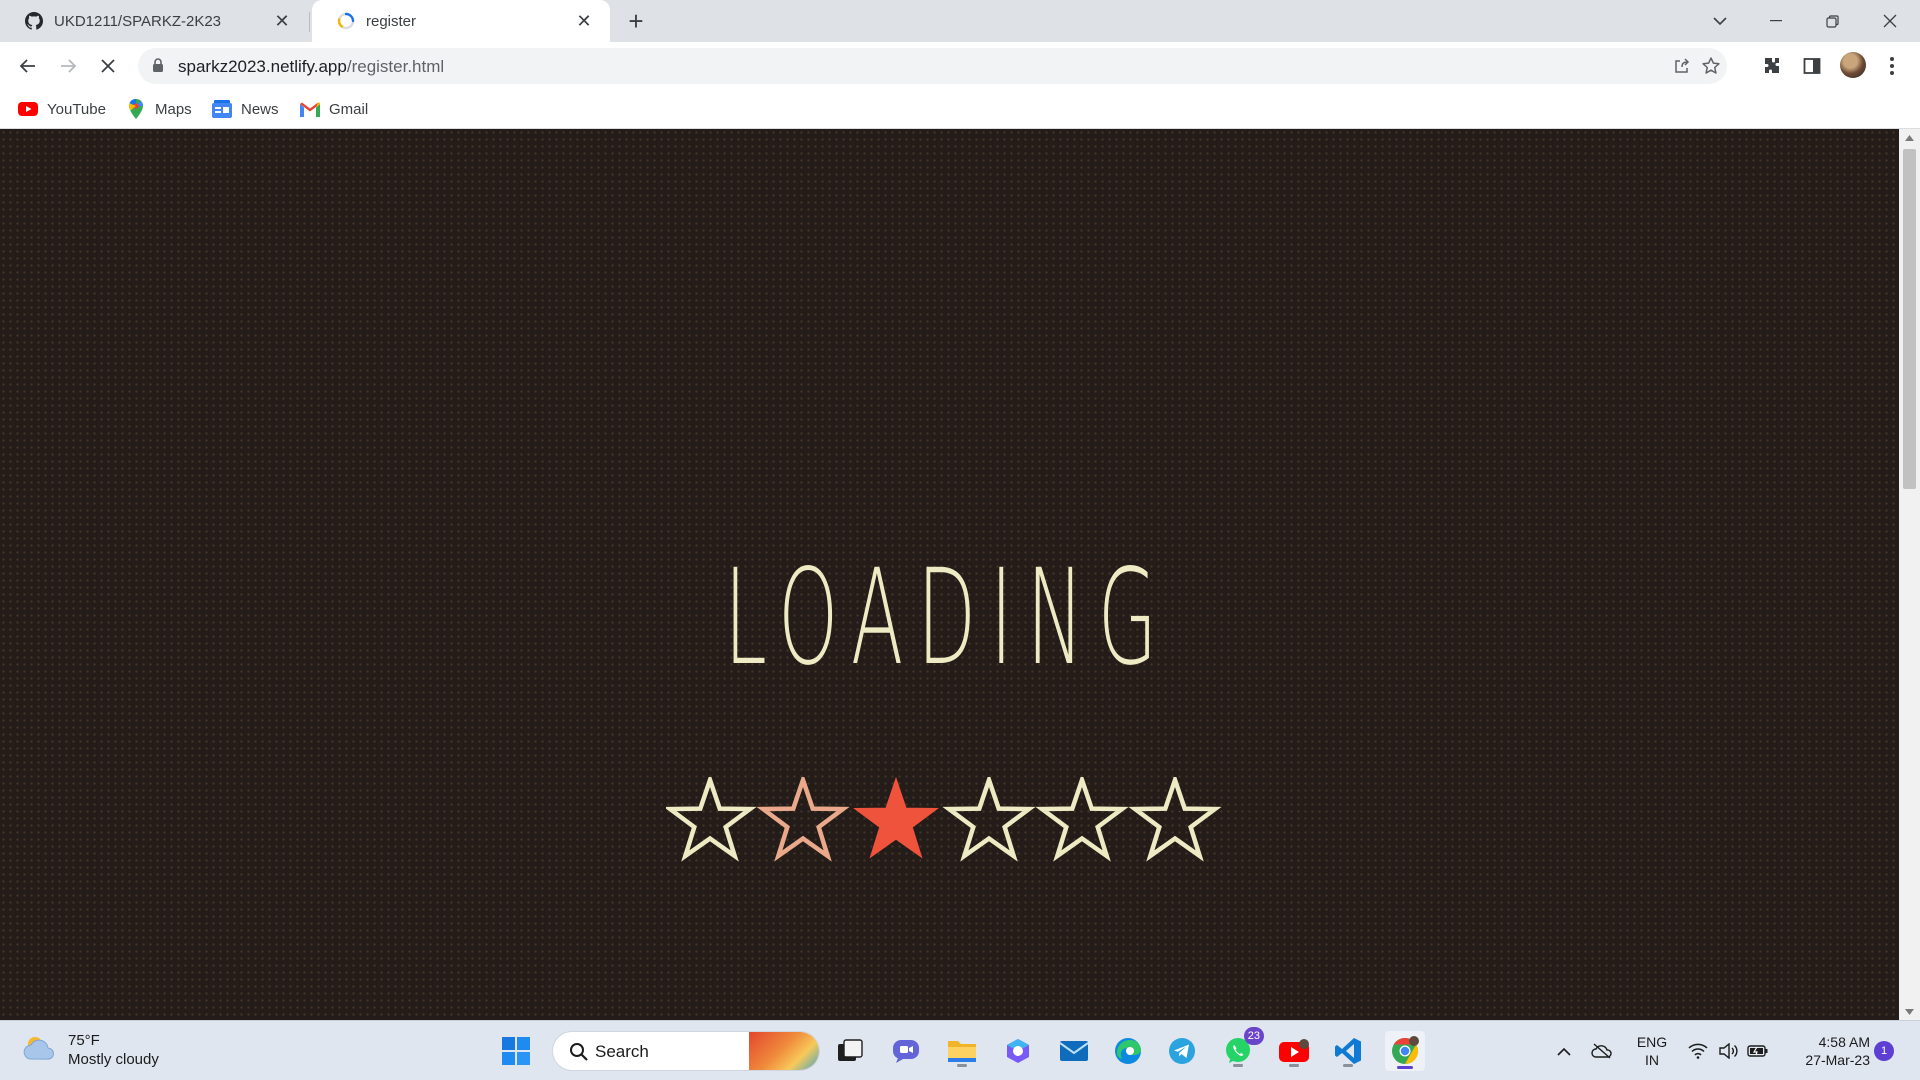 The height and width of the screenshot is (1080, 1920). What do you see at coordinates (1128, 1051) in the screenshot?
I see `edge-browser-icon` at bounding box center [1128, 1051].